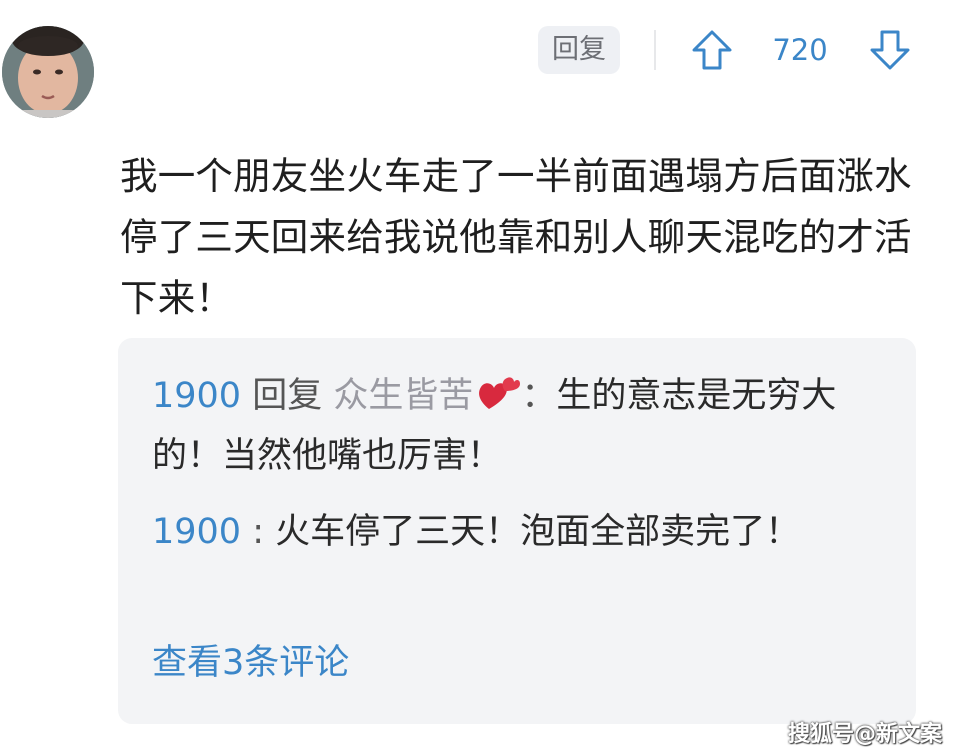 This screenshot has height=754, width=960. I want to click on reply-item: 1900 回复 众生皆苦 ：生的意志是无穷大的！当然他嘴也厉害！, so click(517, 426).